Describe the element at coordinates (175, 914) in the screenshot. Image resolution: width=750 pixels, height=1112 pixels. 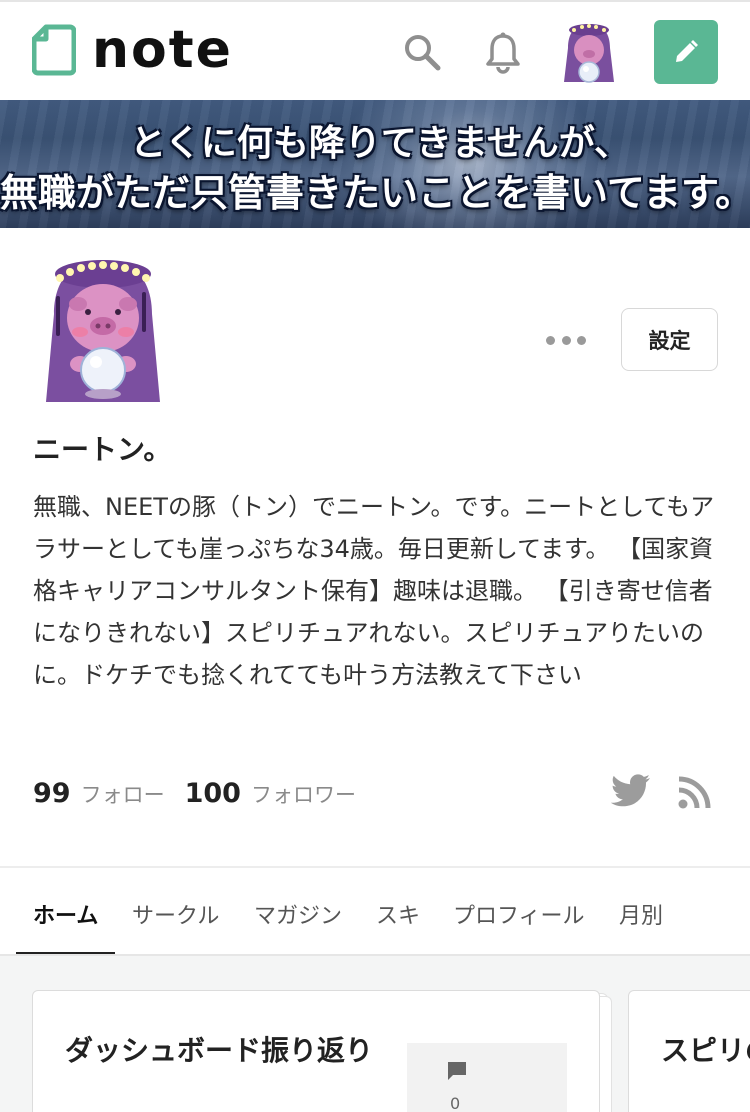
I see `tab-circle: サークル` at that location.